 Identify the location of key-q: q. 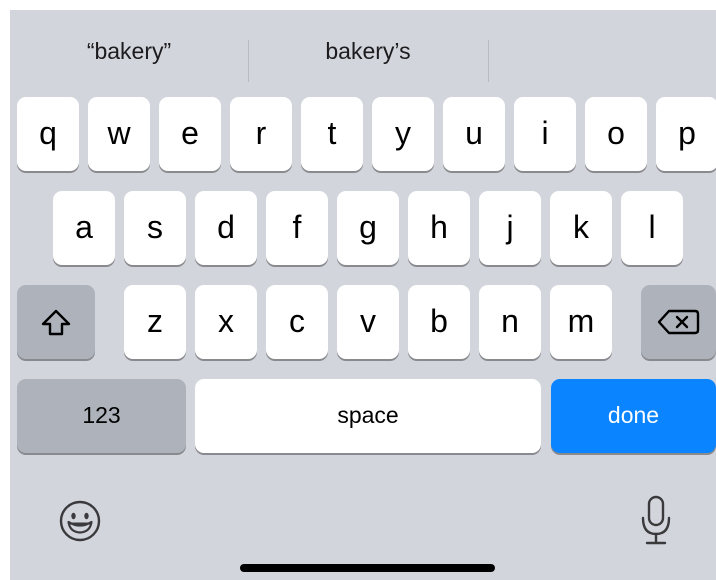
(48, 134).